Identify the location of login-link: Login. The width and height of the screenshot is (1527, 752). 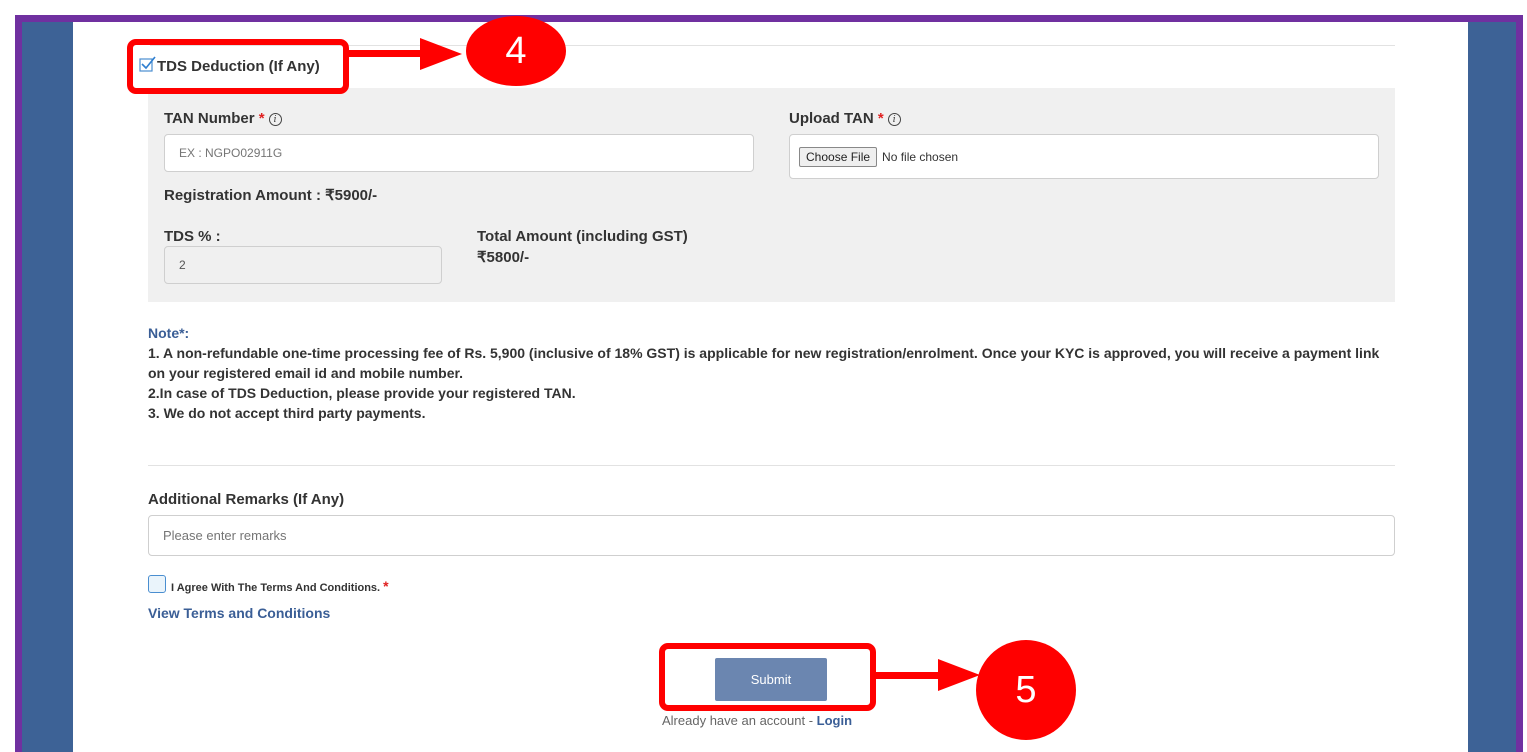
(834, 720).